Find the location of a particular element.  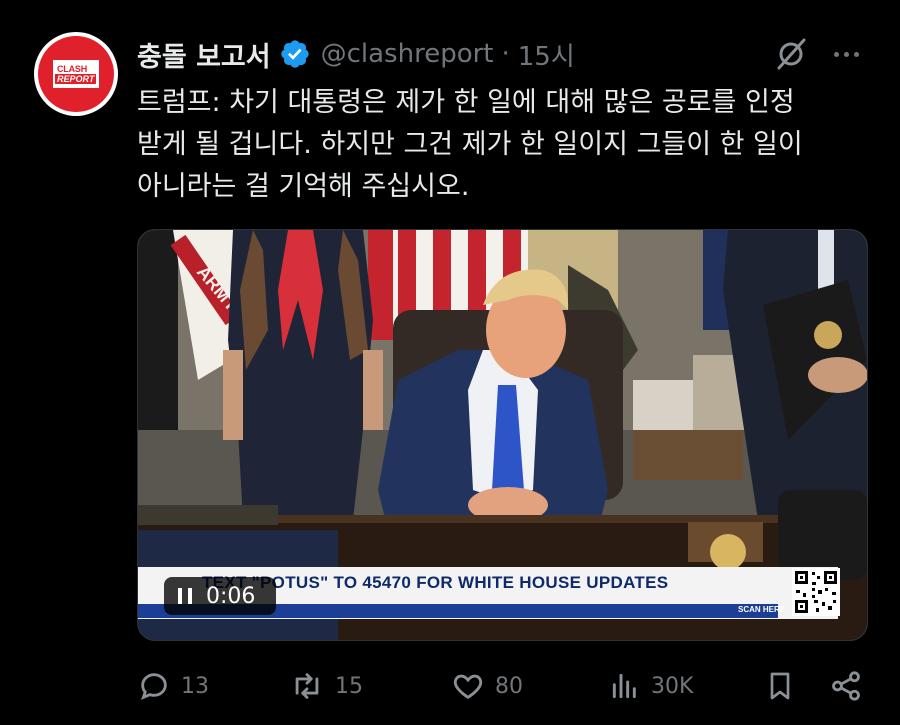

repost-icon is located at coordinates (307, 686).